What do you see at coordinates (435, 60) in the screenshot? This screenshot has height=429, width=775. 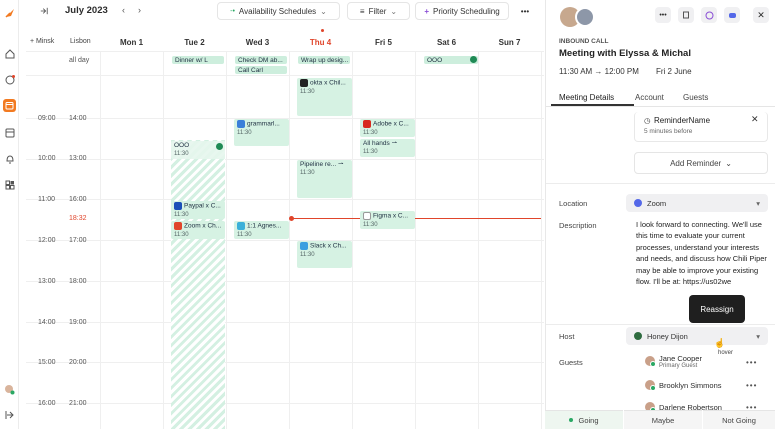 I see `event-title: OOO` at bounding box center [435, 60].